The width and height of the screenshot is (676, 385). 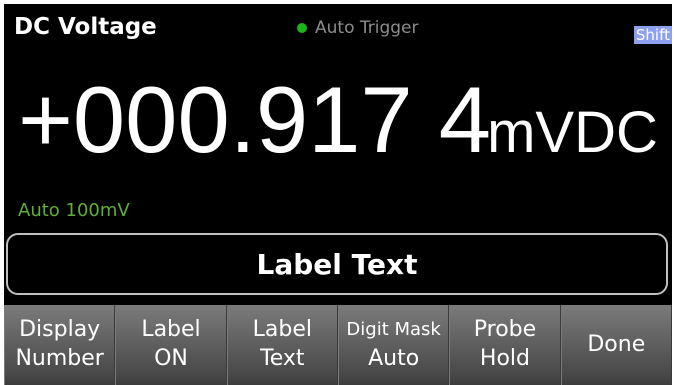 I want to click on reading-unit: mVDC, so click(x=572, y=132).